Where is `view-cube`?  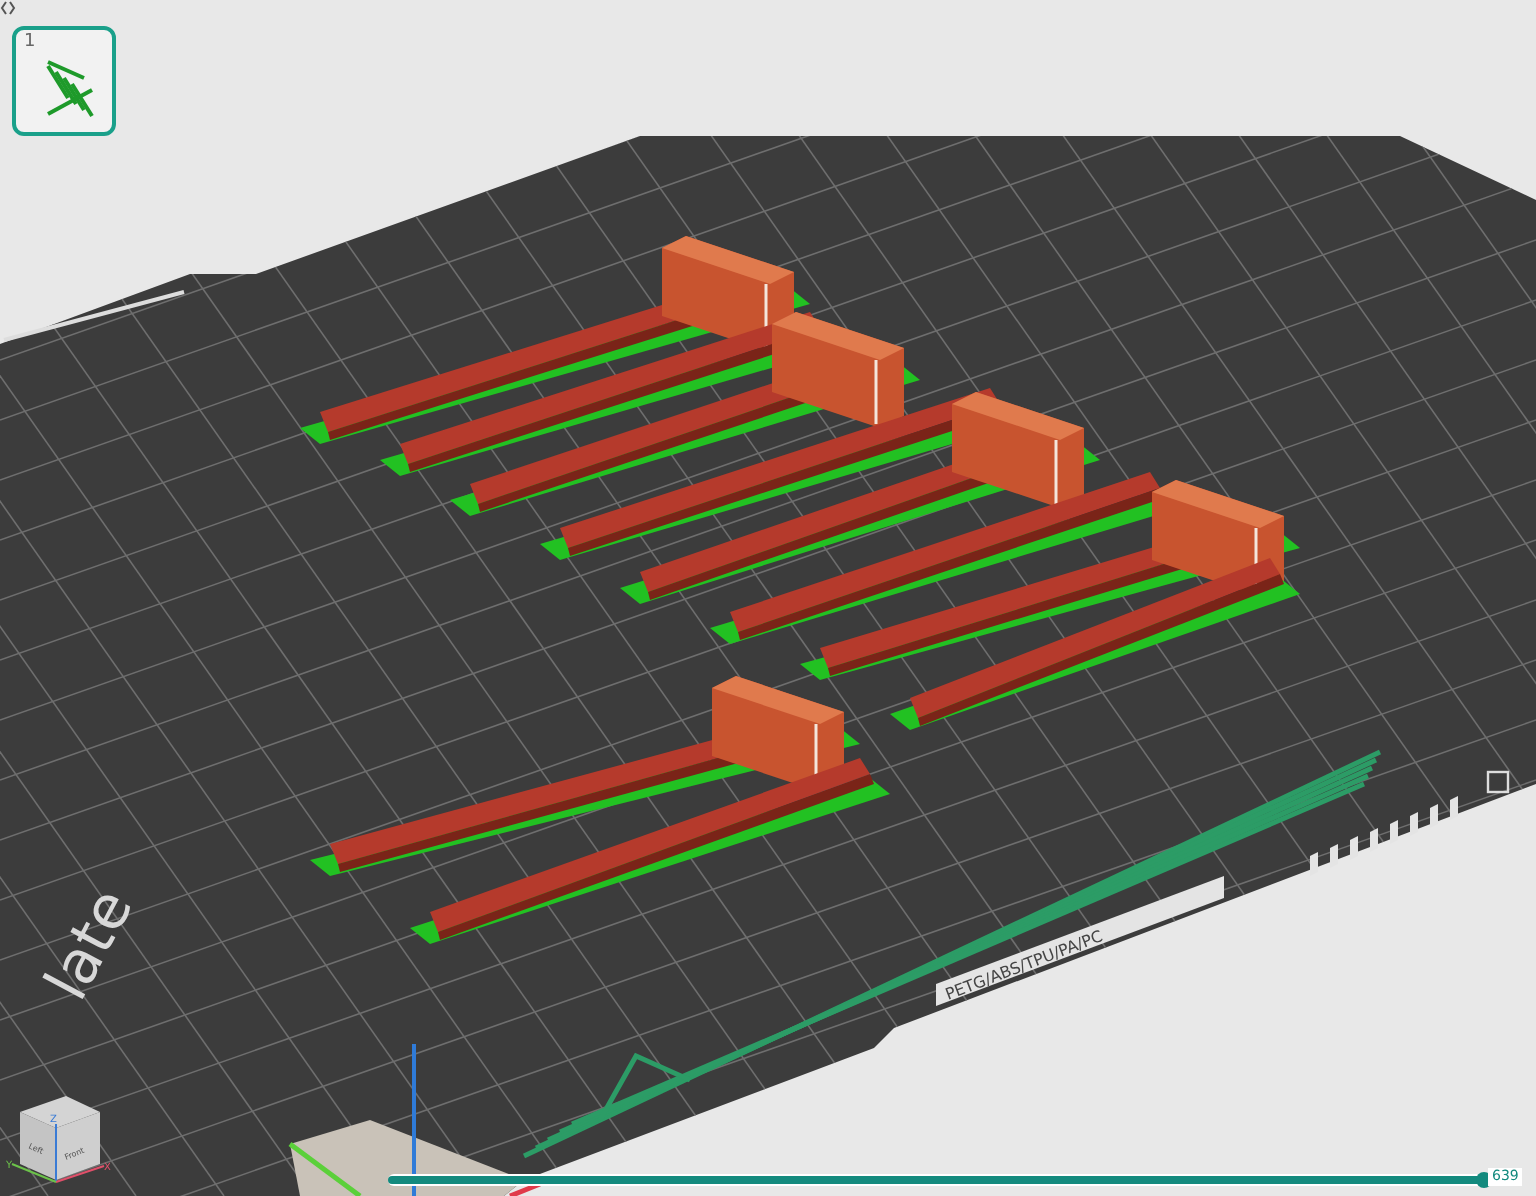 view-cube is located at coordinates (58, 1139).